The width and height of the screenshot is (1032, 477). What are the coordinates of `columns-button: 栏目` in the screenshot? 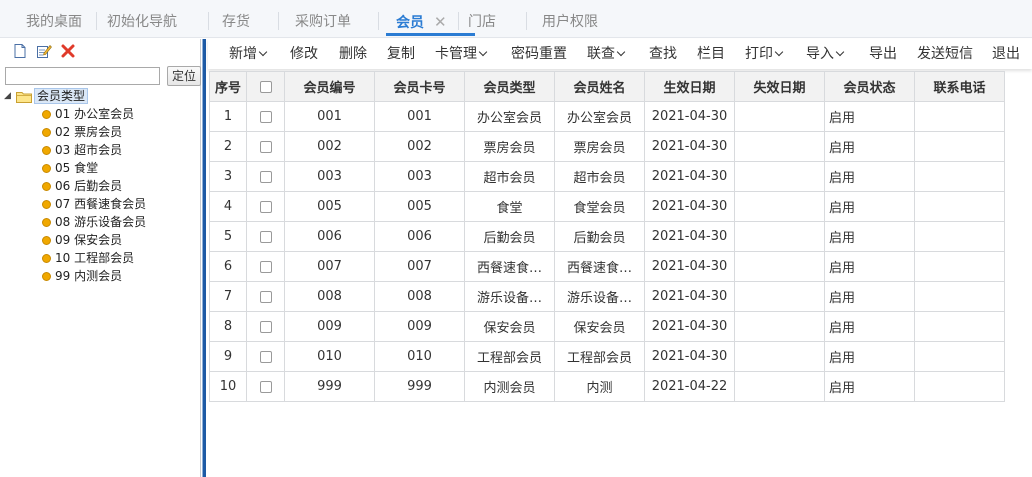 It's located at (711, 54).